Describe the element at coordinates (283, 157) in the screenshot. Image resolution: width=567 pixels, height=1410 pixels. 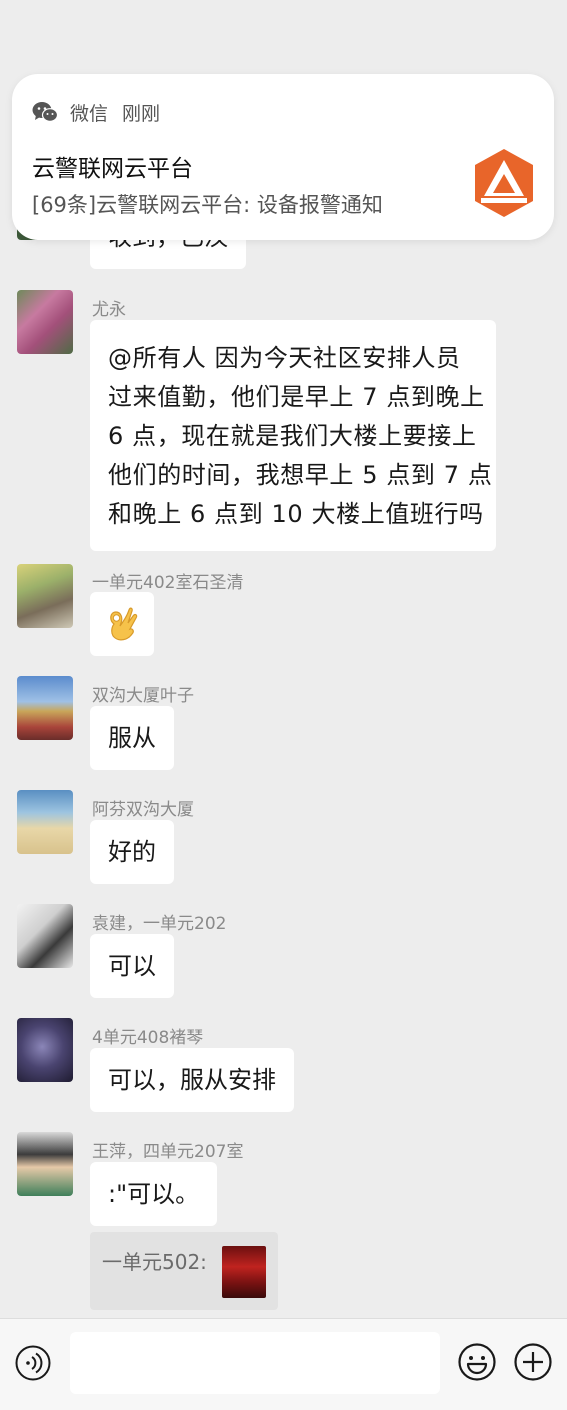
I see `notification-banner: 微信 刚刚 云警联网云平台 [69条]云警联网云平台: 设备报警通知` at that location.